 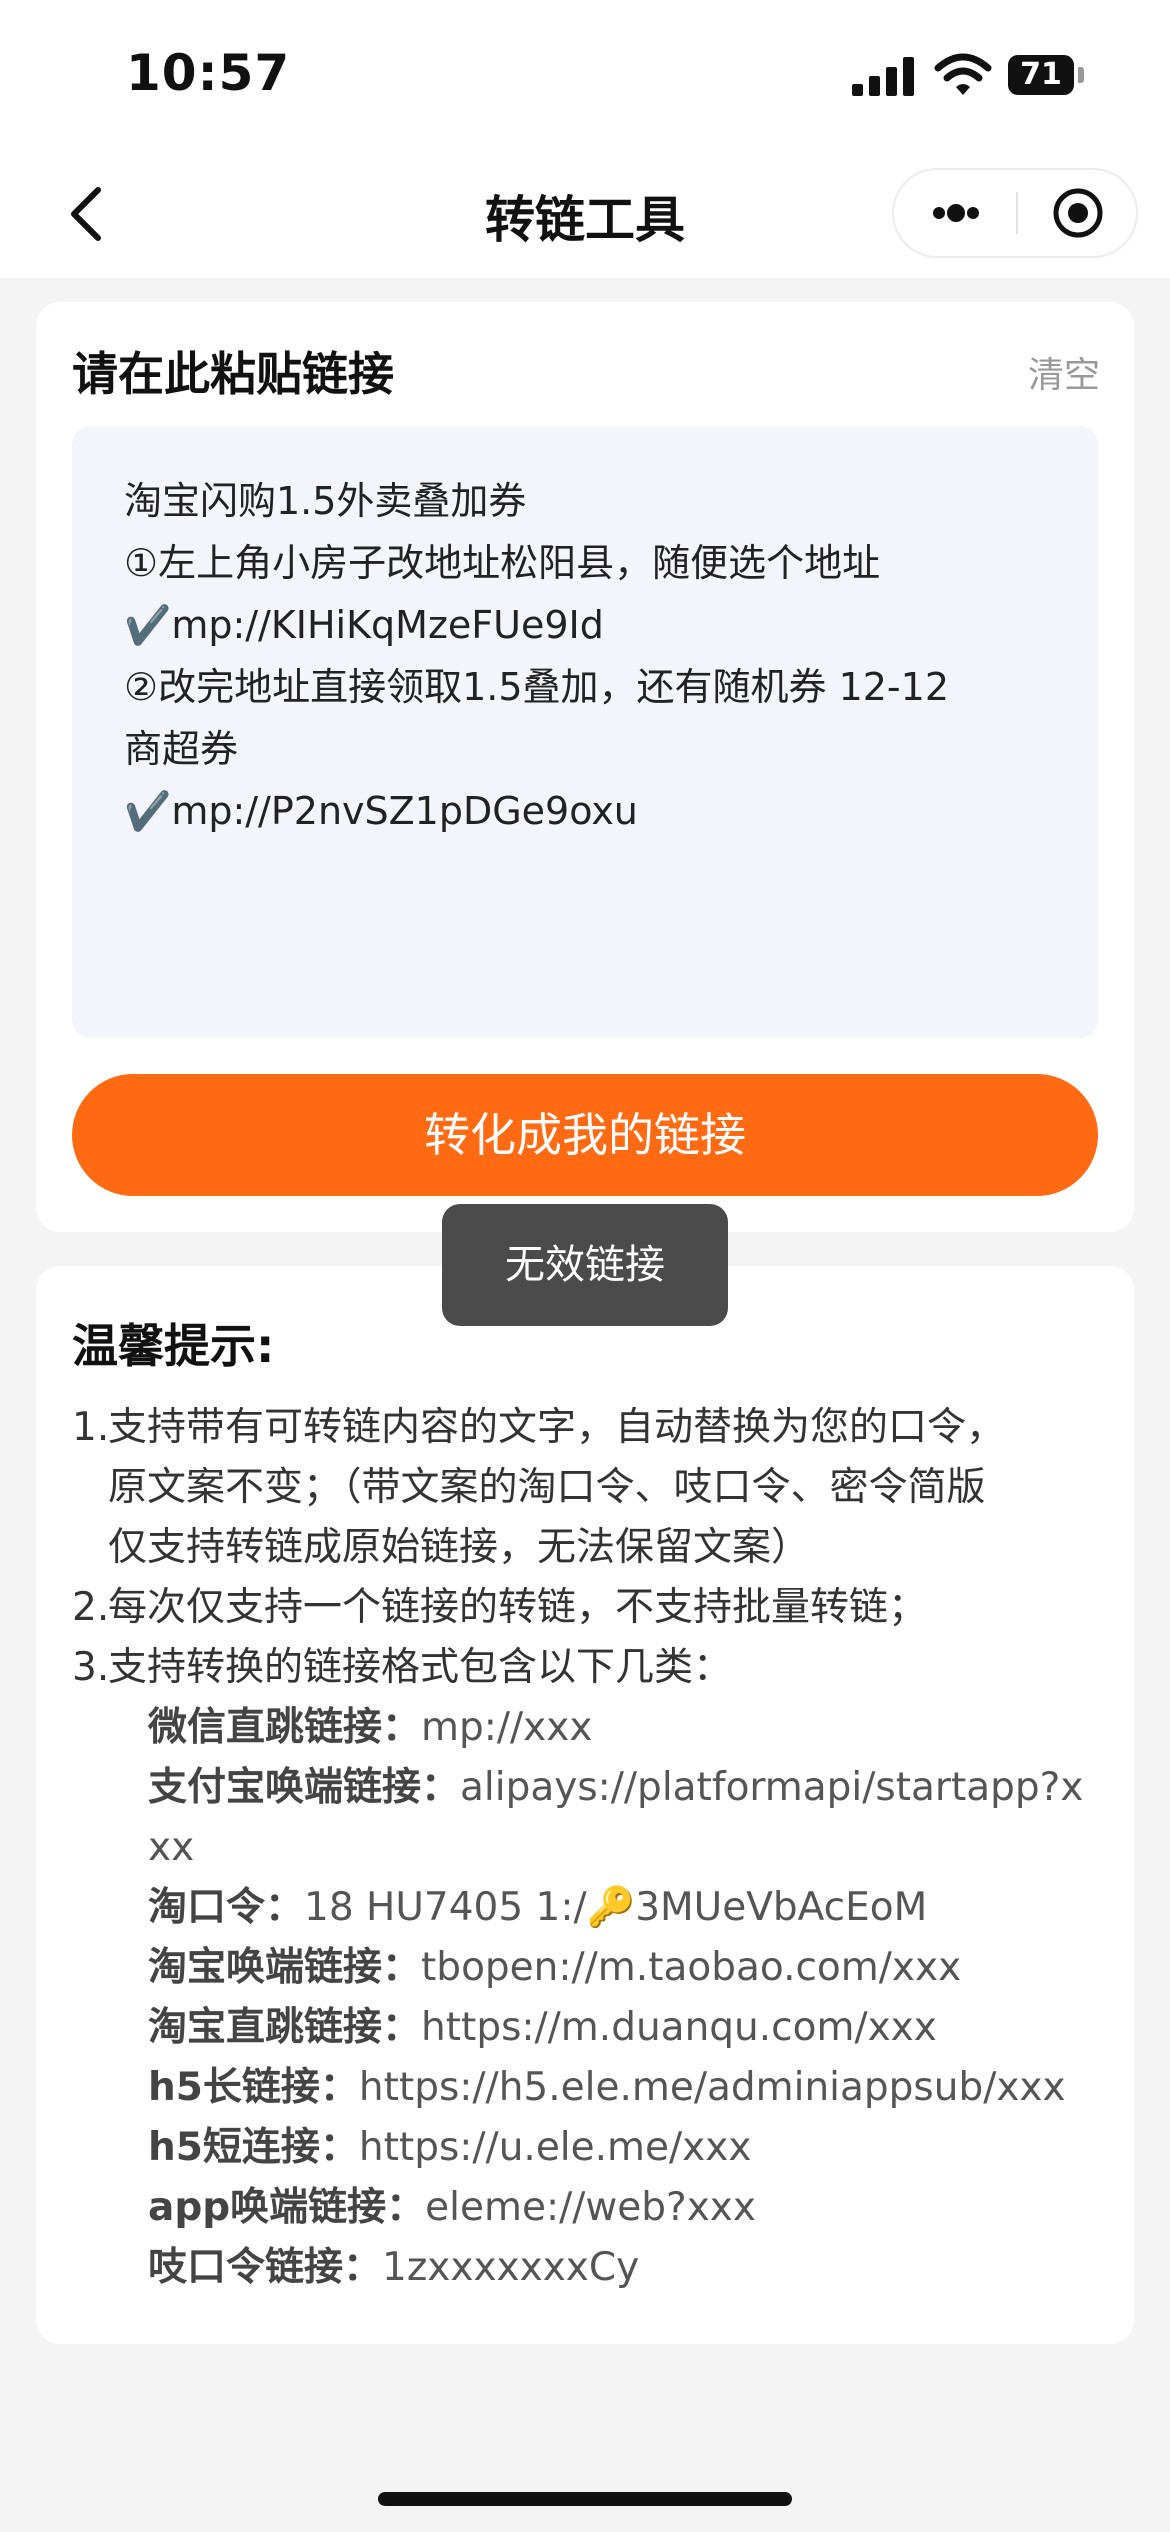 I want to click on format-row: 微信直跳链接：mp://xxx, so click(x=597, y=1728).